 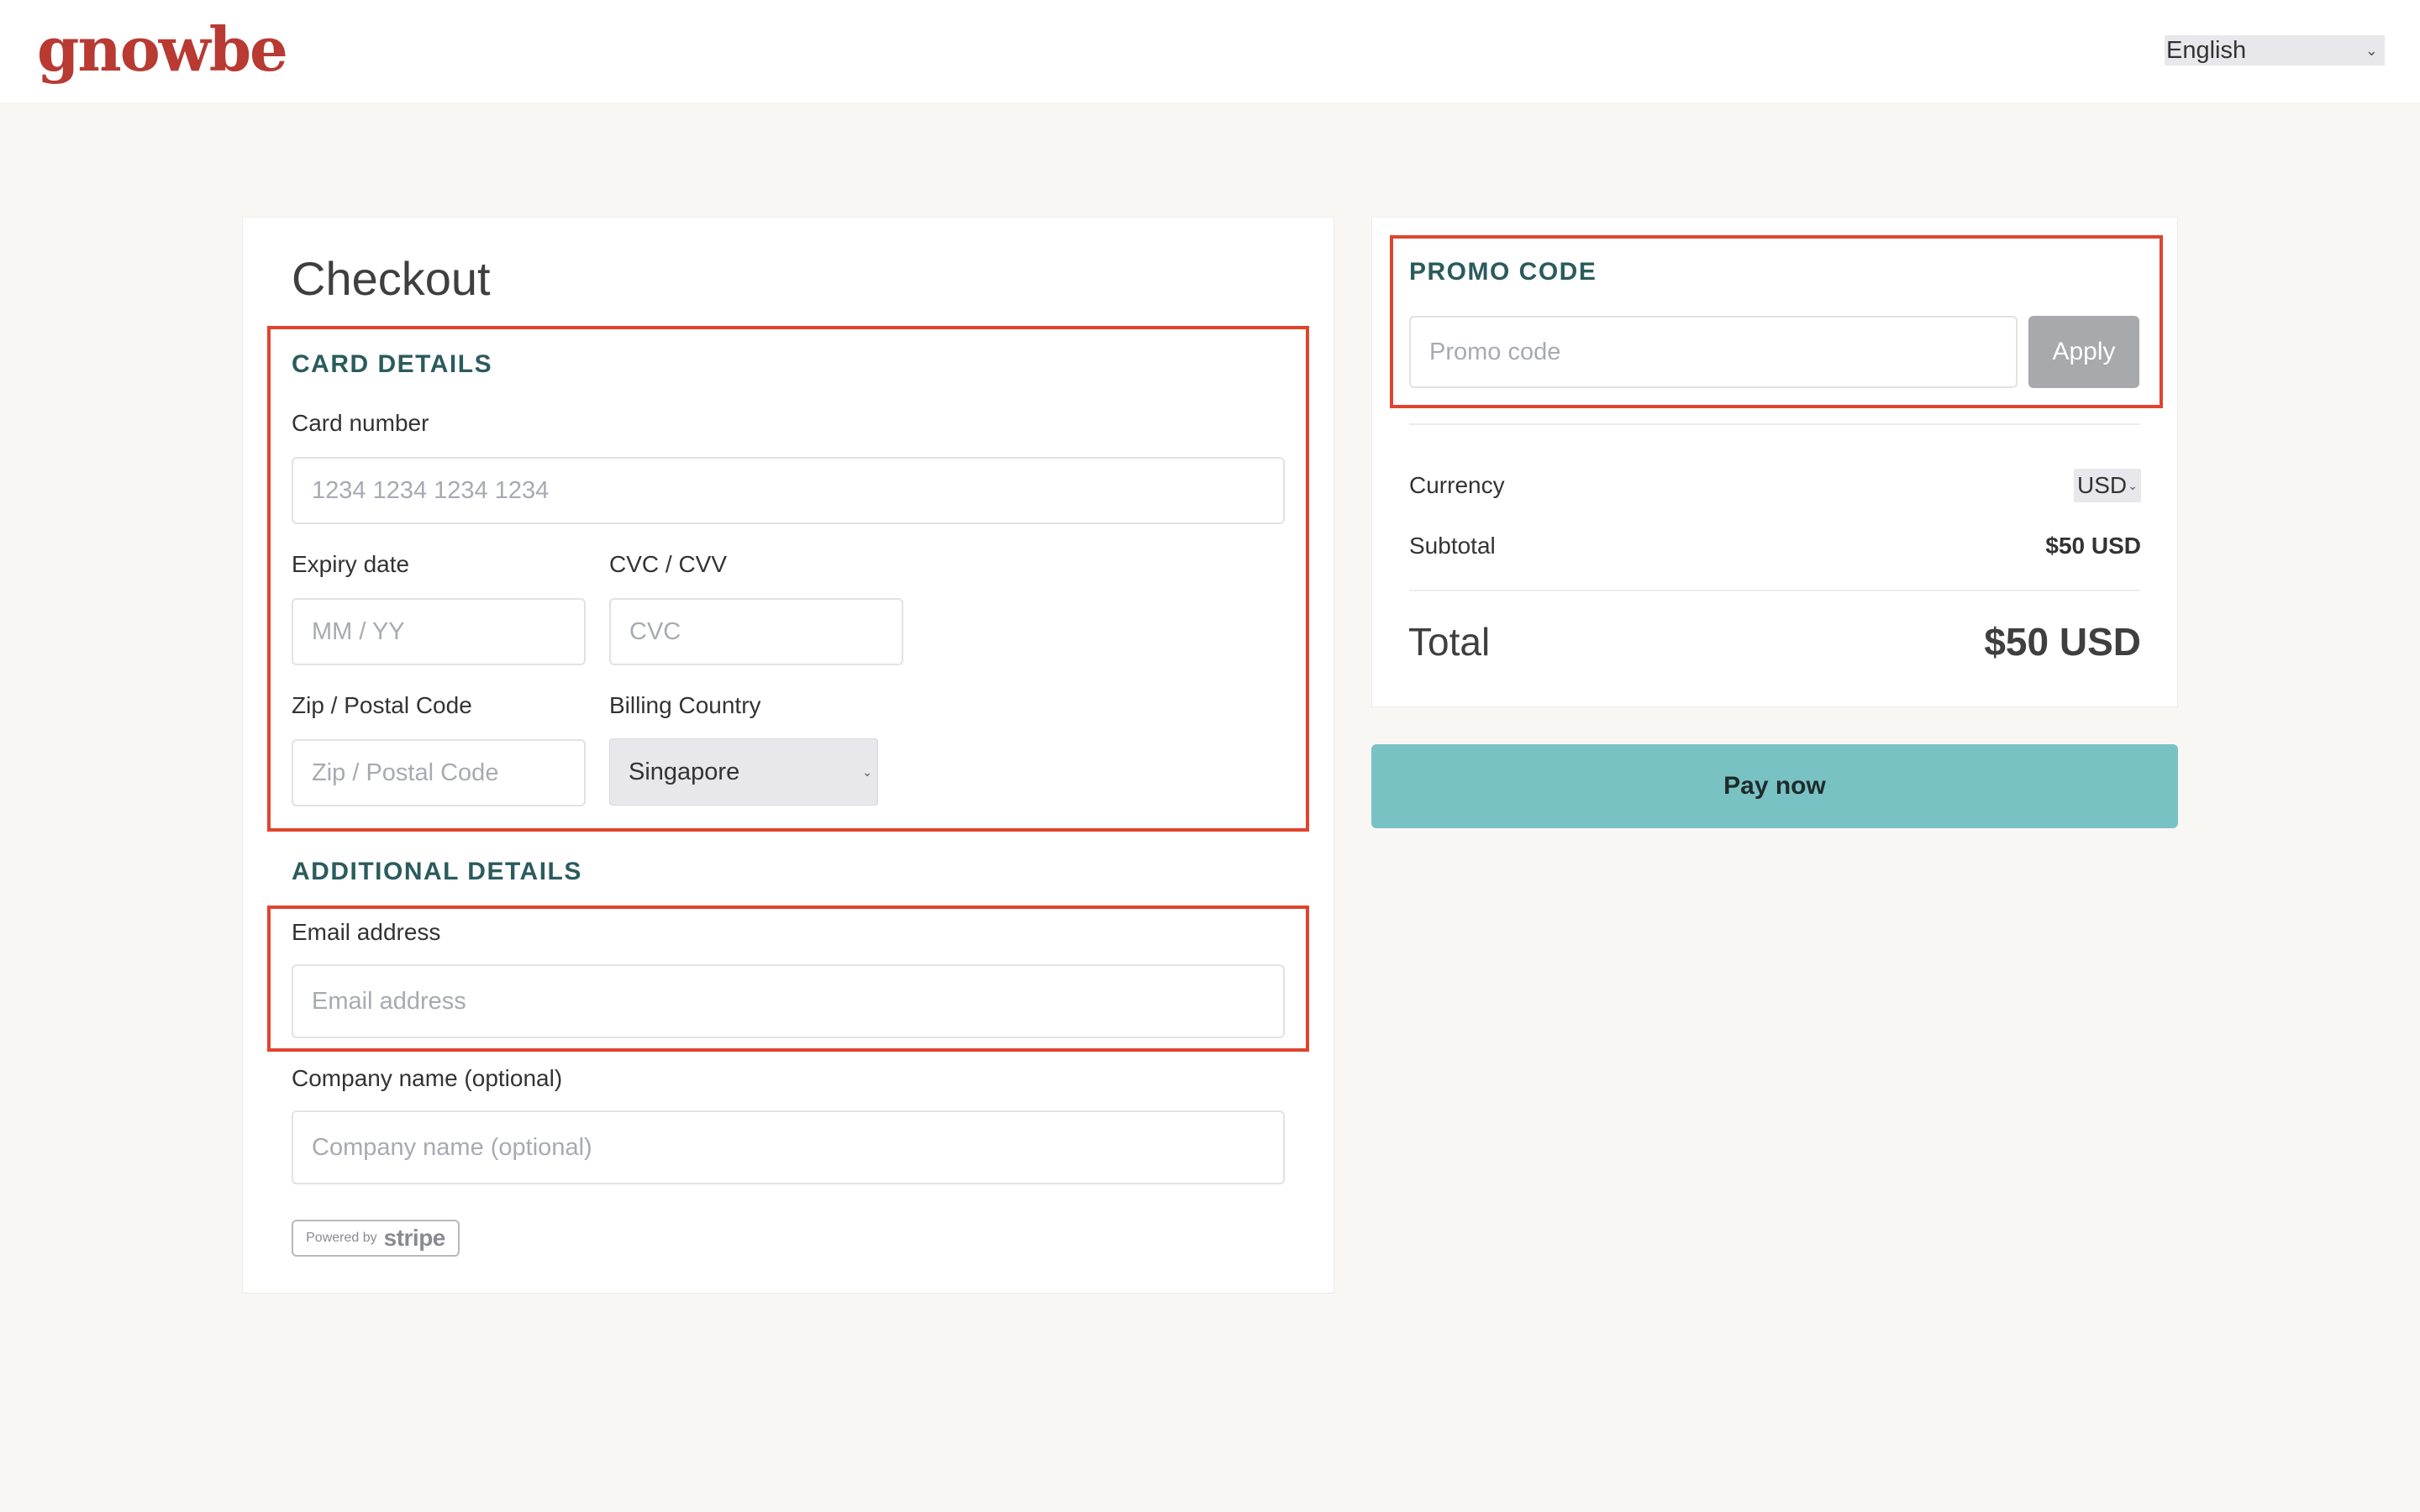 What do you see at coordinates (788, 490) in the screenshot?
I see `card-number-input` at bounding box center [788, 490].